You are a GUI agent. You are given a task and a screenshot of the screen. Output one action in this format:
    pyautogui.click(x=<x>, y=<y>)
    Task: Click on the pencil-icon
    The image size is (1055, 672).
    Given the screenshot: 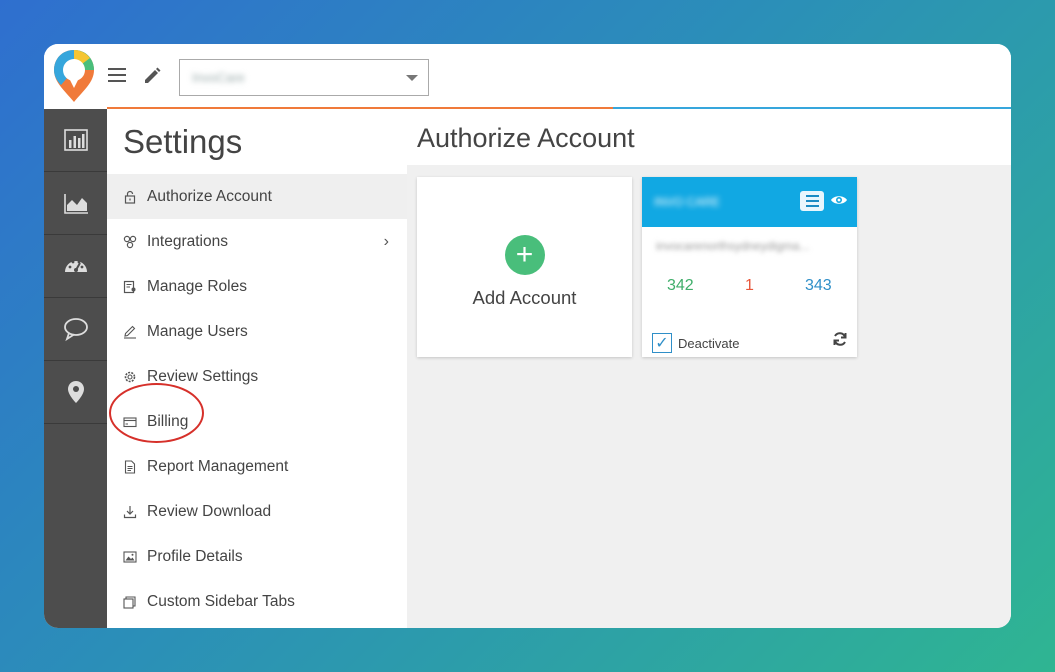 What is the action you would take?
    pyautogui.click(x=130, y=332)
    